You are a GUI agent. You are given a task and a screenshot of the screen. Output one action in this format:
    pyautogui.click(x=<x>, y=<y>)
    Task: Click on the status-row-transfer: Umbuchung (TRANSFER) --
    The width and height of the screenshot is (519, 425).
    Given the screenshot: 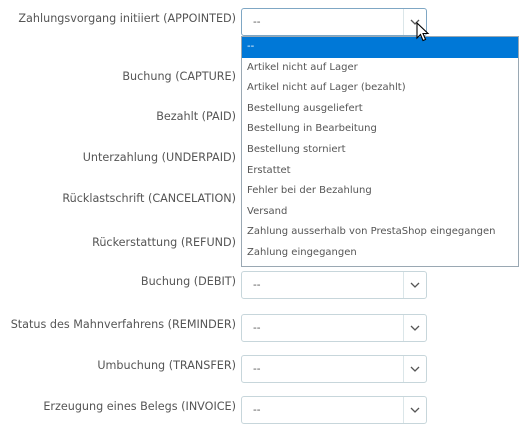 What is the action you would take?
    pyautogui.click(x=259, y=367)
    